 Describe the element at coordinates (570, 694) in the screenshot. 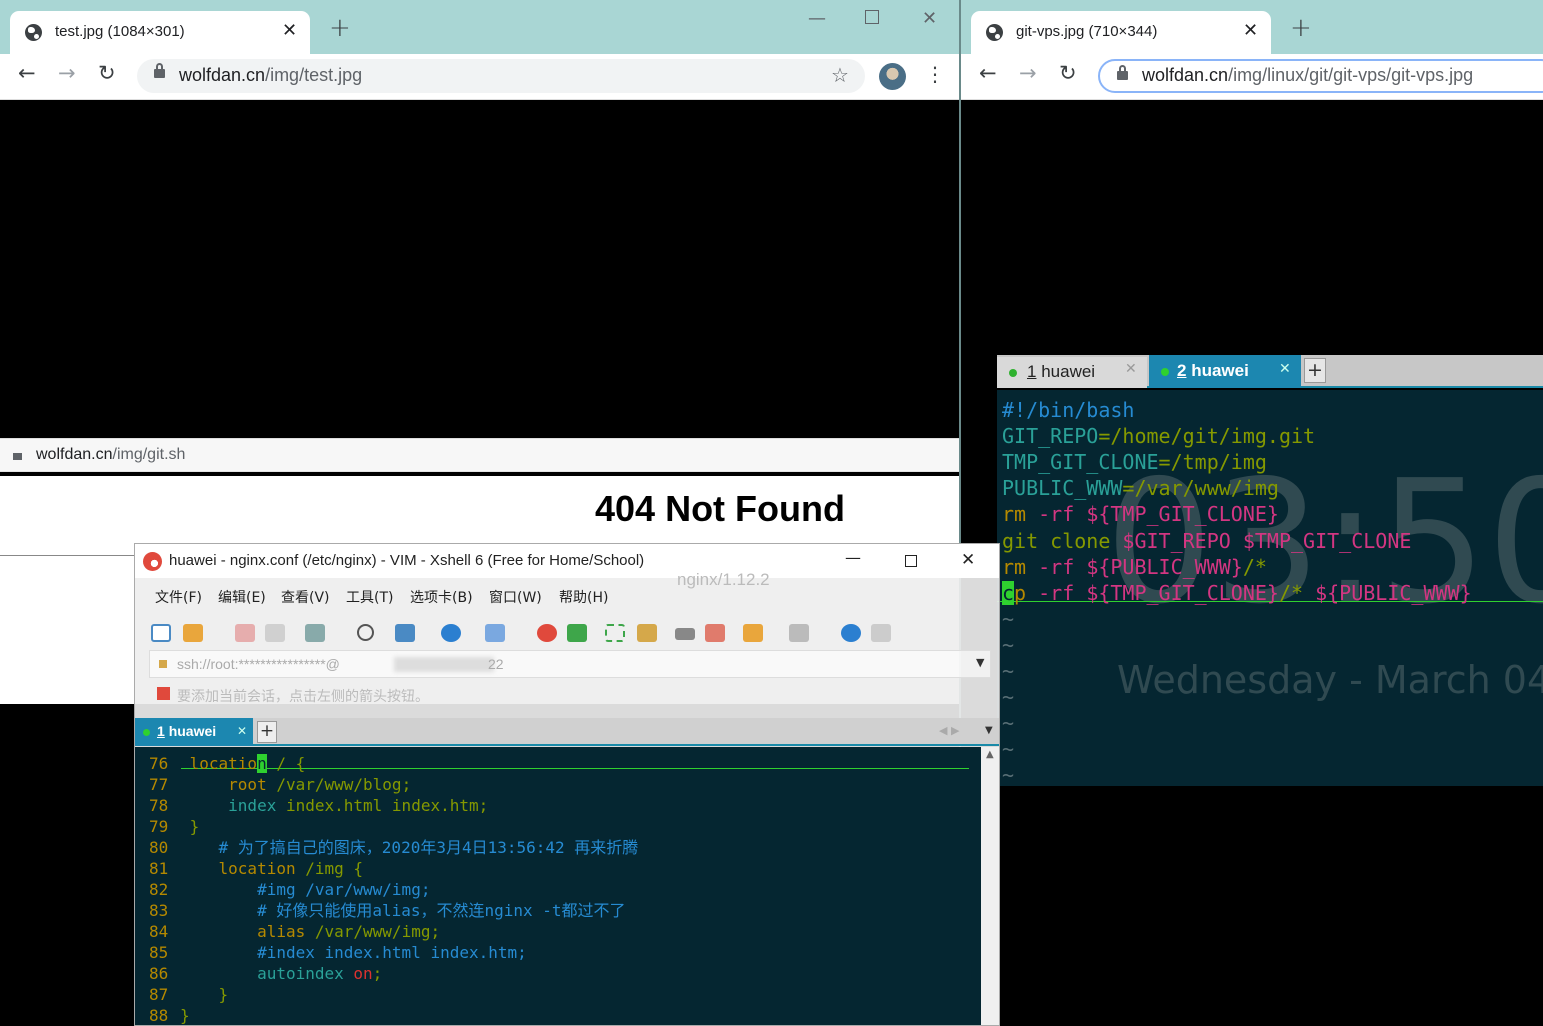

I see `hint-bar: 要添加当前会话，点击左侧的箭头按钮。` at that location.